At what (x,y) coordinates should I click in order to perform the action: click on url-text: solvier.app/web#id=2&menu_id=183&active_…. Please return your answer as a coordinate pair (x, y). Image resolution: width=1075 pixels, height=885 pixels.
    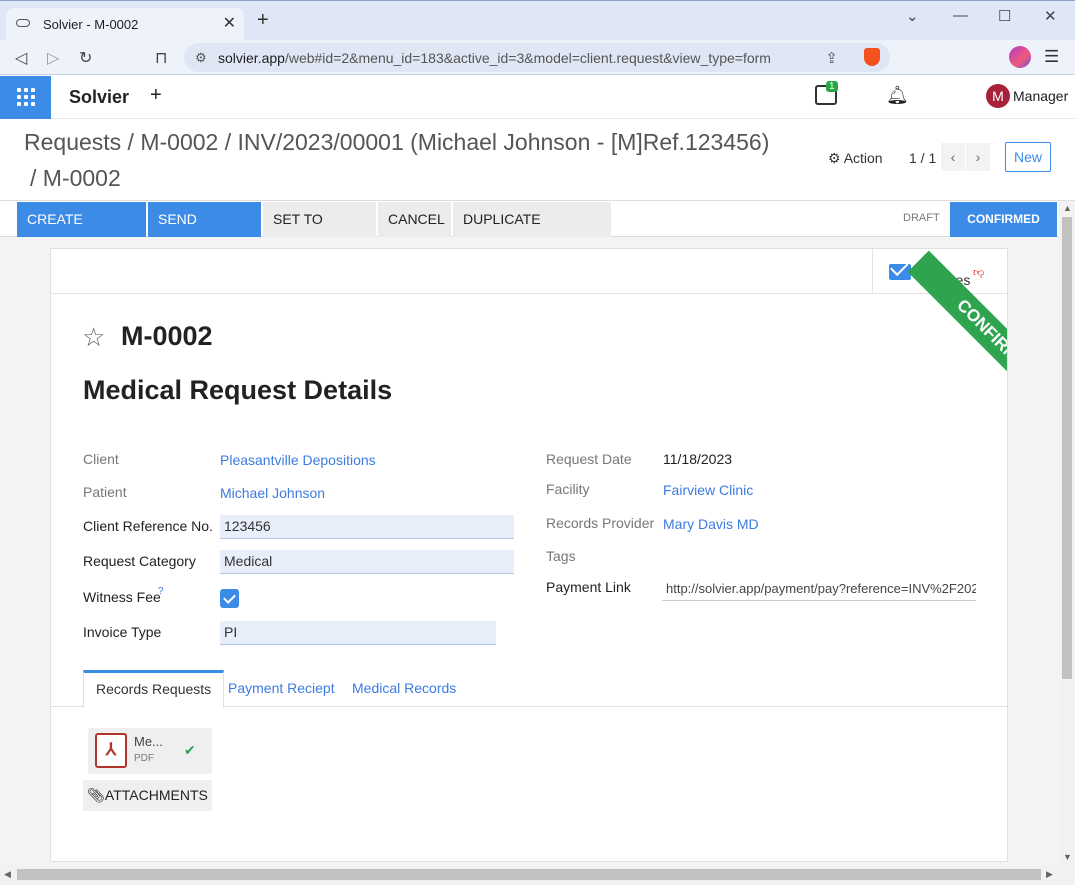
    Looking at the image, I should click on (494, 58).